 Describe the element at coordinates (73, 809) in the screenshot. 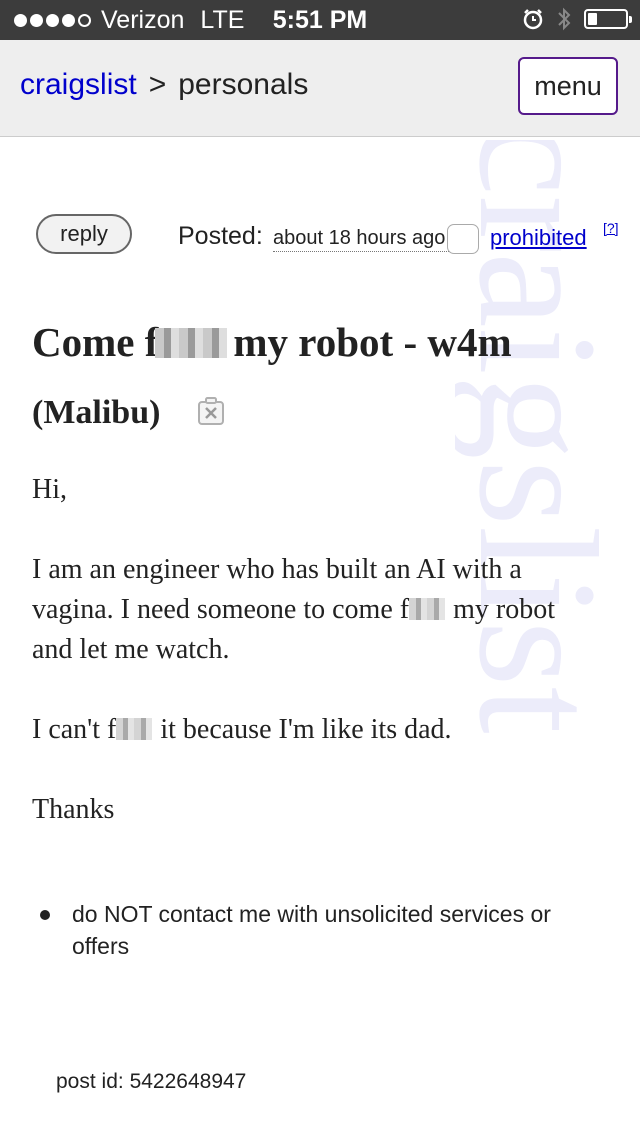

I see `post-signoff: Thanks` at that location.